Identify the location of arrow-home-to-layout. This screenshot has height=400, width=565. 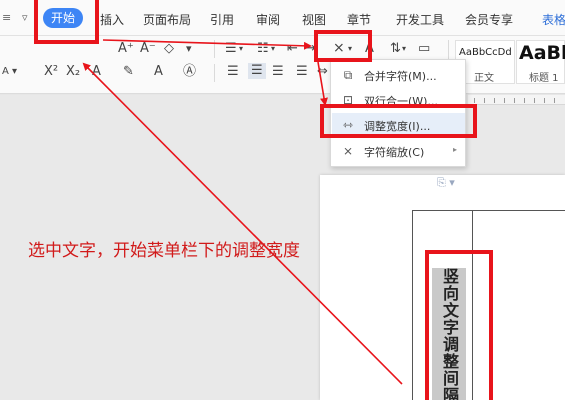
(207, 44).